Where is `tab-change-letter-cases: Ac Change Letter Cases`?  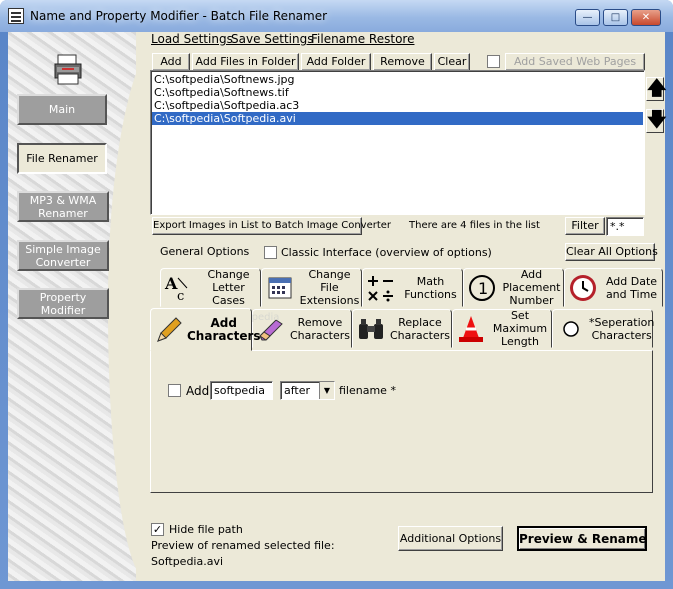 tab-change-letter-cases: Ac Change Letter Cases is located at coordinates (210, 287).